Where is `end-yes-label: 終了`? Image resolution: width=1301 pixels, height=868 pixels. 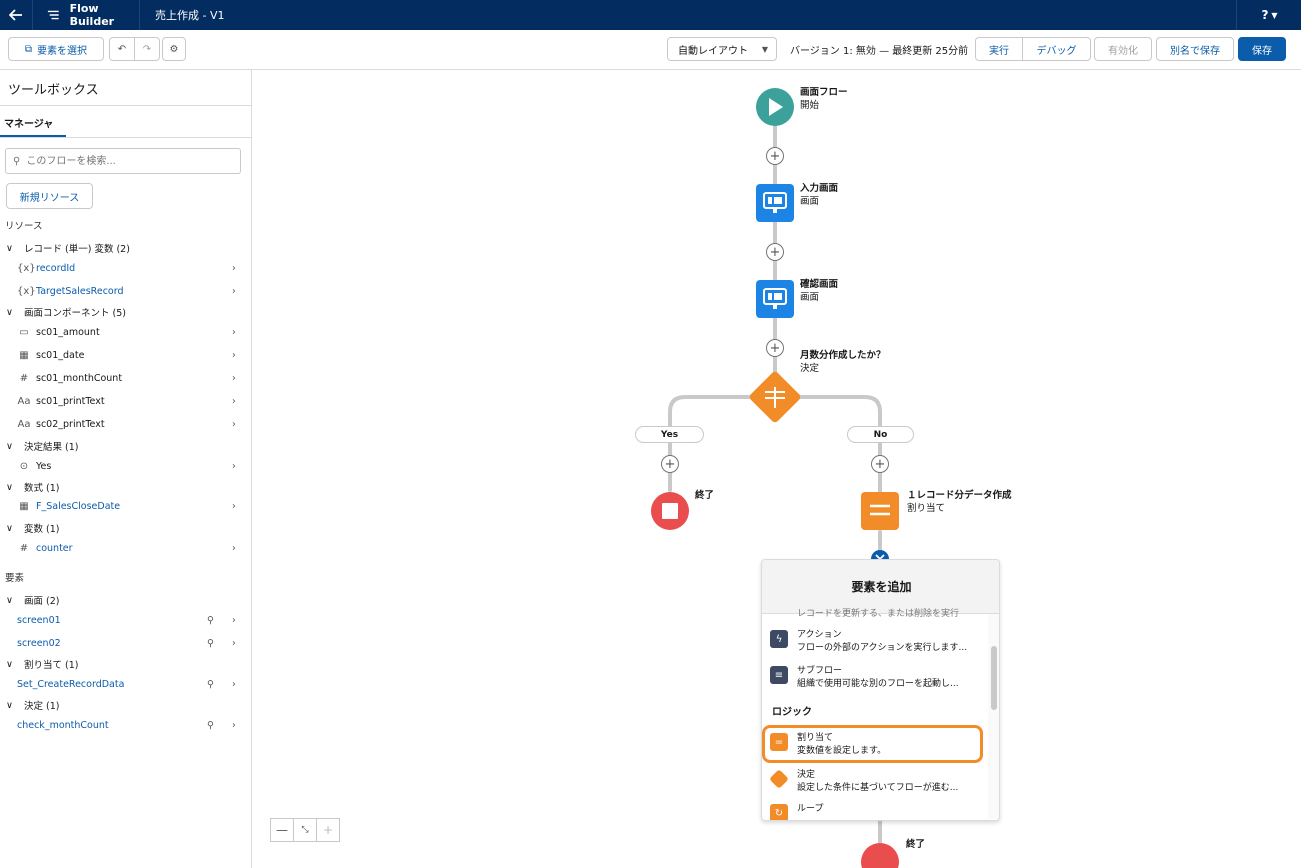
end-yes-label: 終了 is located at coordinates (704, 495).